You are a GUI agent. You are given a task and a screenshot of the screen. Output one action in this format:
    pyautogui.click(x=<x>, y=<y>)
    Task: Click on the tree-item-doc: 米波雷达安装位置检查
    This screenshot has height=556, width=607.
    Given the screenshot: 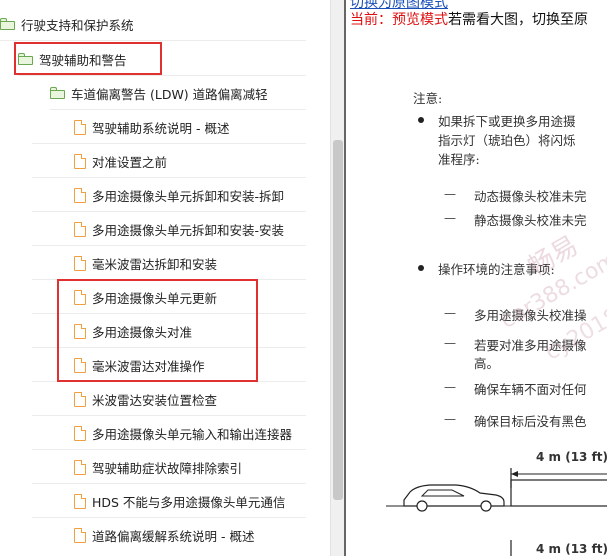 What is the action you would take?
    pyautogui.click(x=145, y=399)
    